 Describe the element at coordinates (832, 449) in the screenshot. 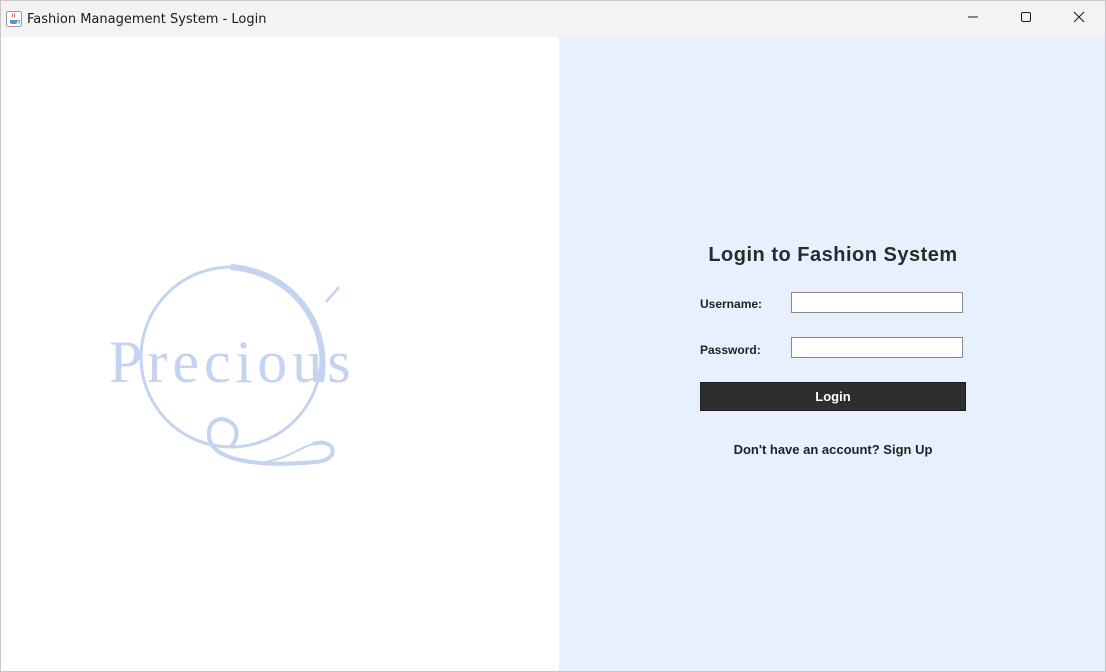

I see `signup-link: Don't have an account? Sign Up` at that location.